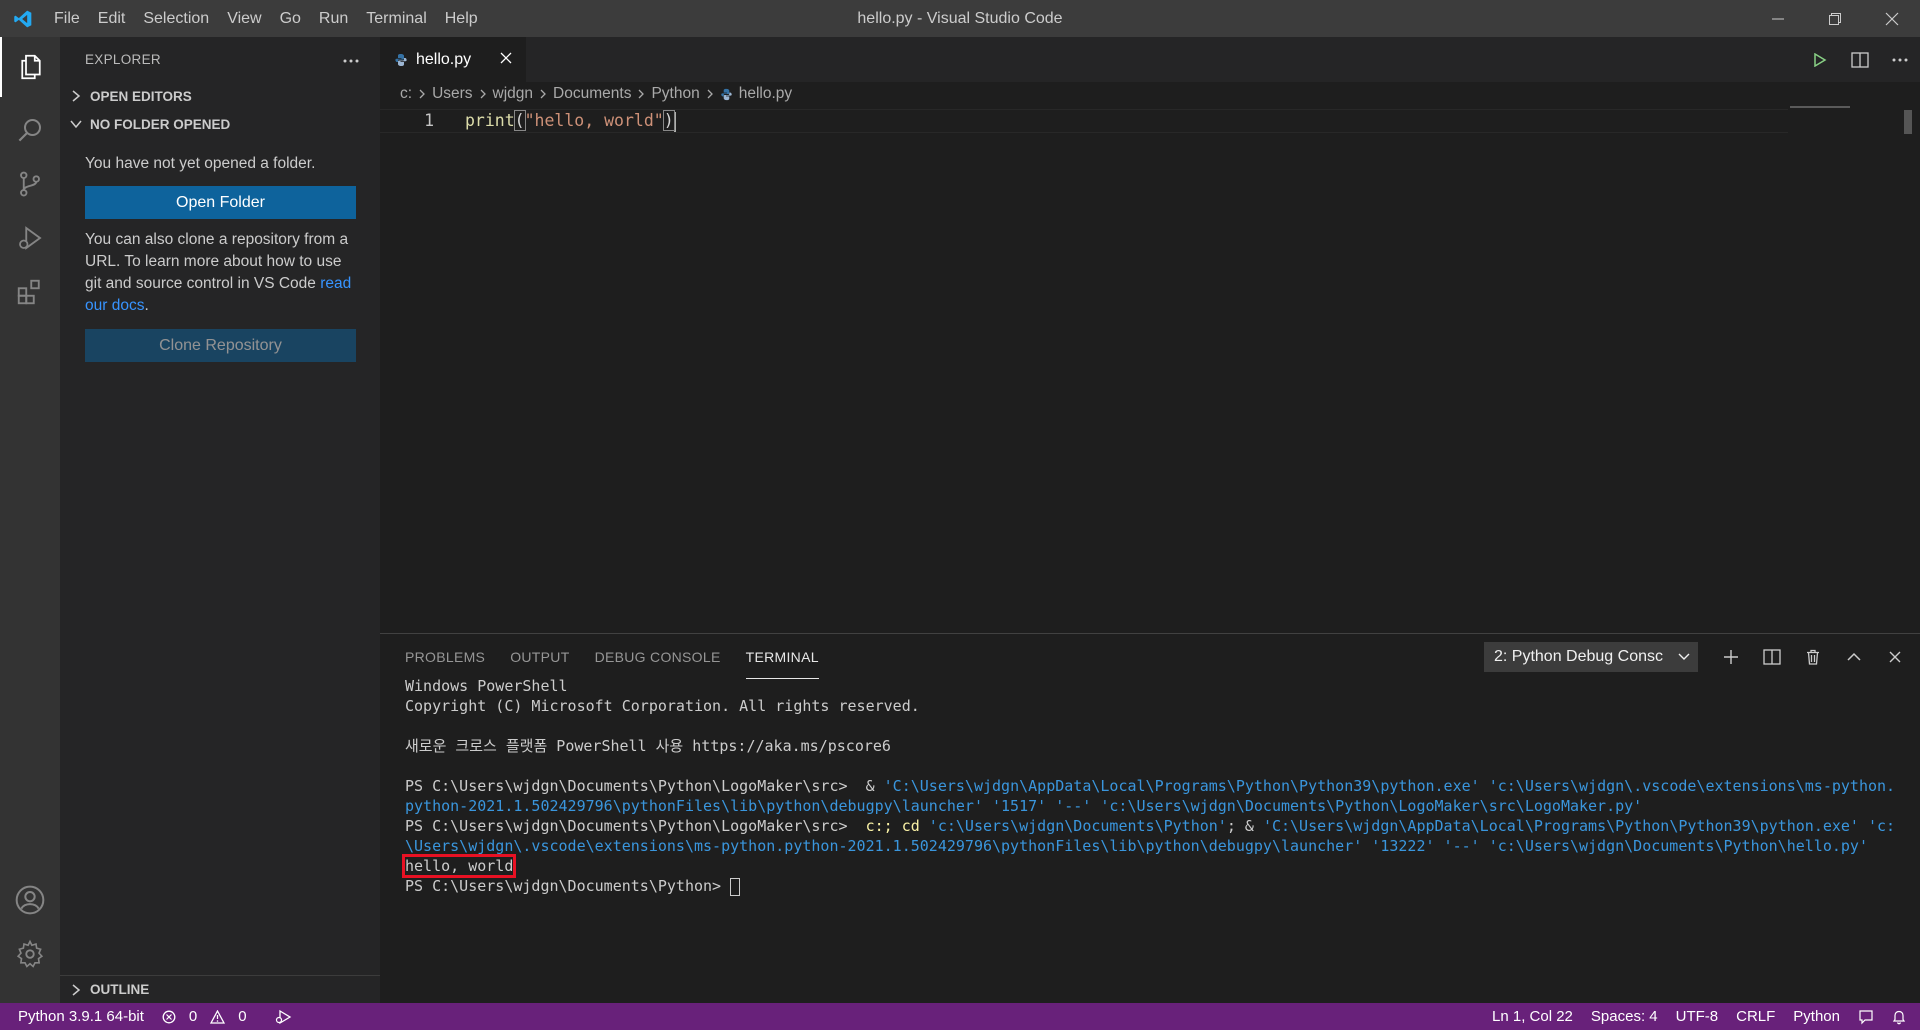  I want to click on breadcrumb-wjdgn: wjdgn, so click(513, 94).